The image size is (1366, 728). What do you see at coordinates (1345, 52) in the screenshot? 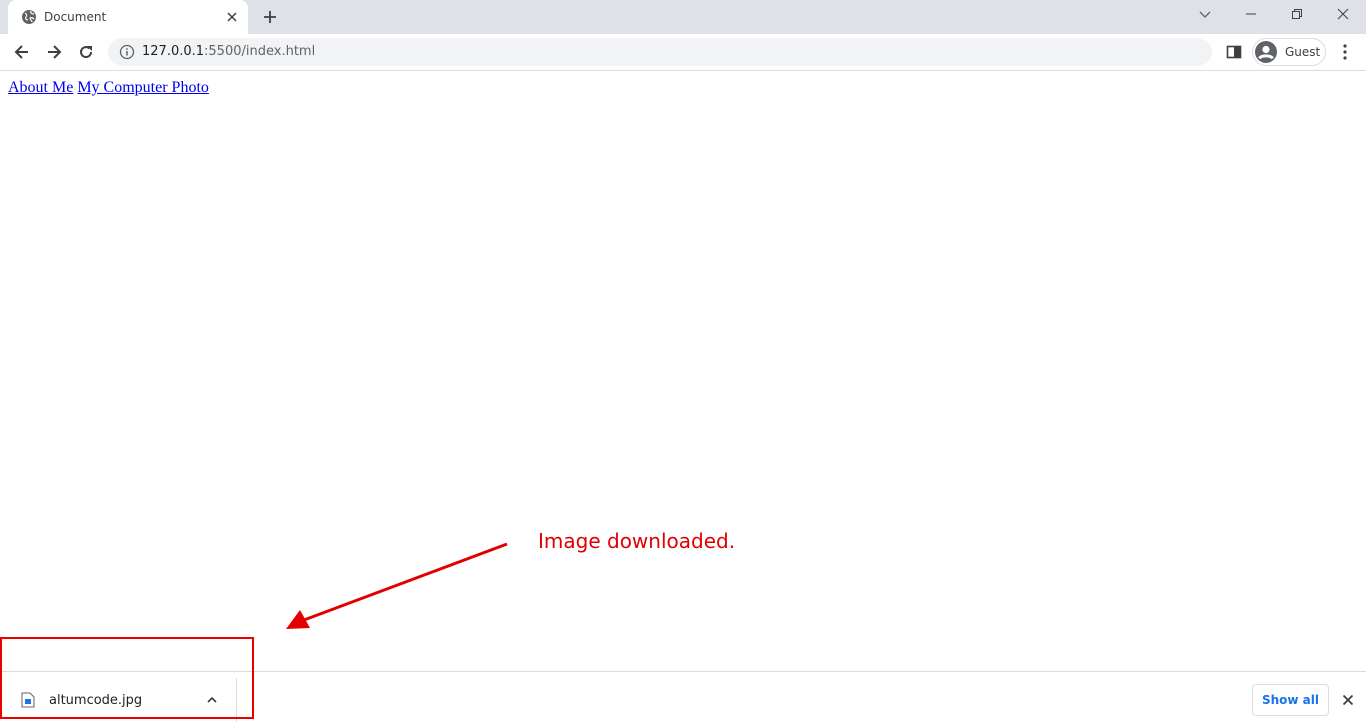
I see `more-menu-icon` at bounding box center [1345, 52].